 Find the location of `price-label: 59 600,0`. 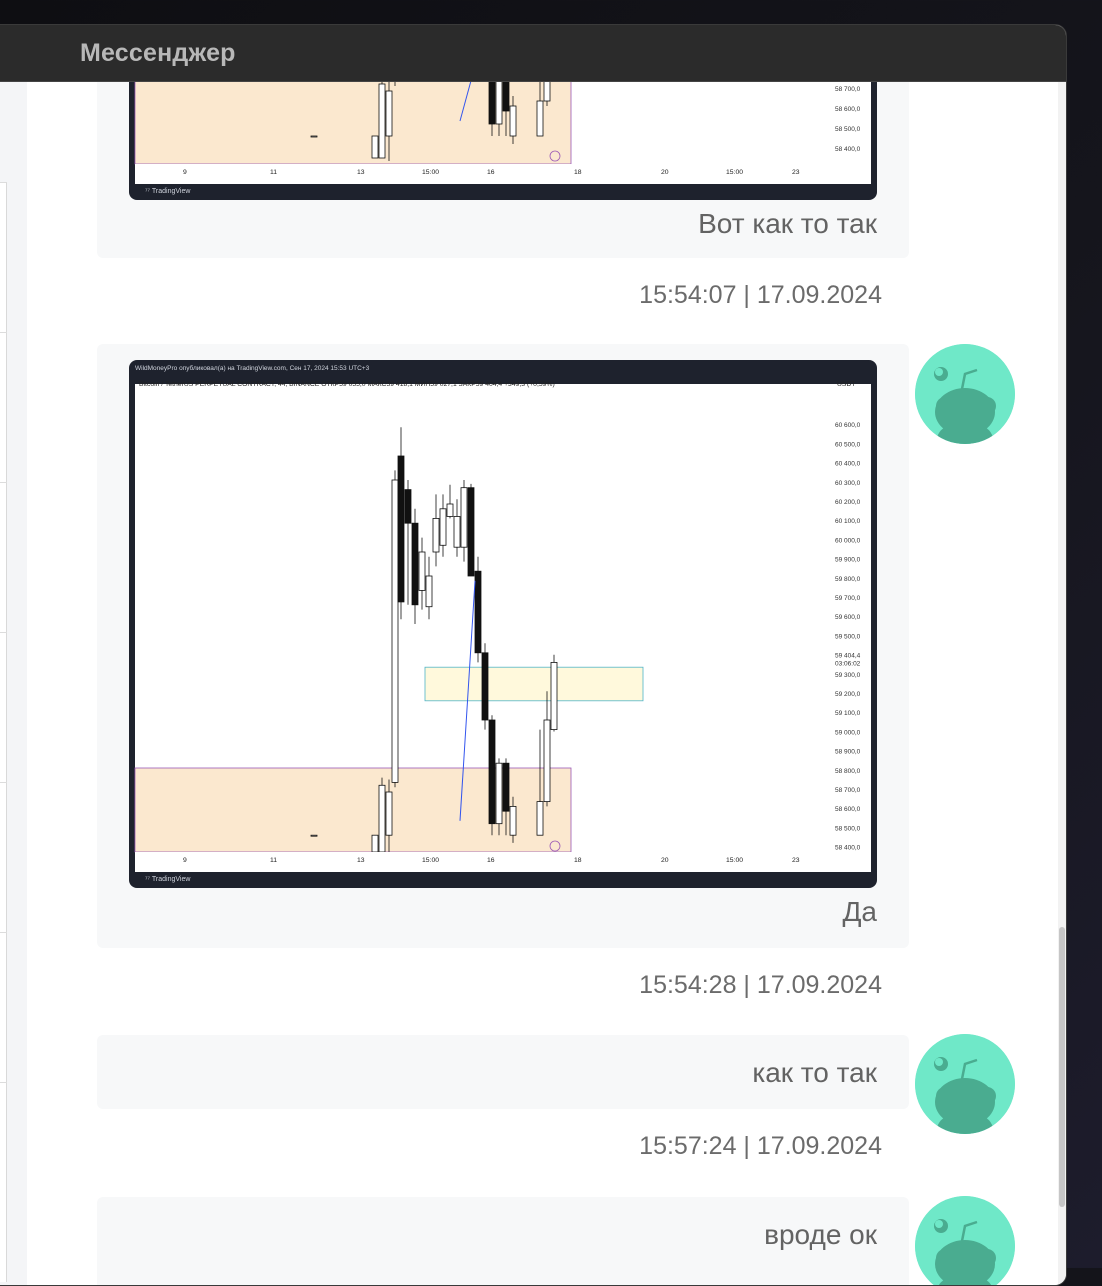

price-label: 59 600,0 is located at coordinates (848, 617).